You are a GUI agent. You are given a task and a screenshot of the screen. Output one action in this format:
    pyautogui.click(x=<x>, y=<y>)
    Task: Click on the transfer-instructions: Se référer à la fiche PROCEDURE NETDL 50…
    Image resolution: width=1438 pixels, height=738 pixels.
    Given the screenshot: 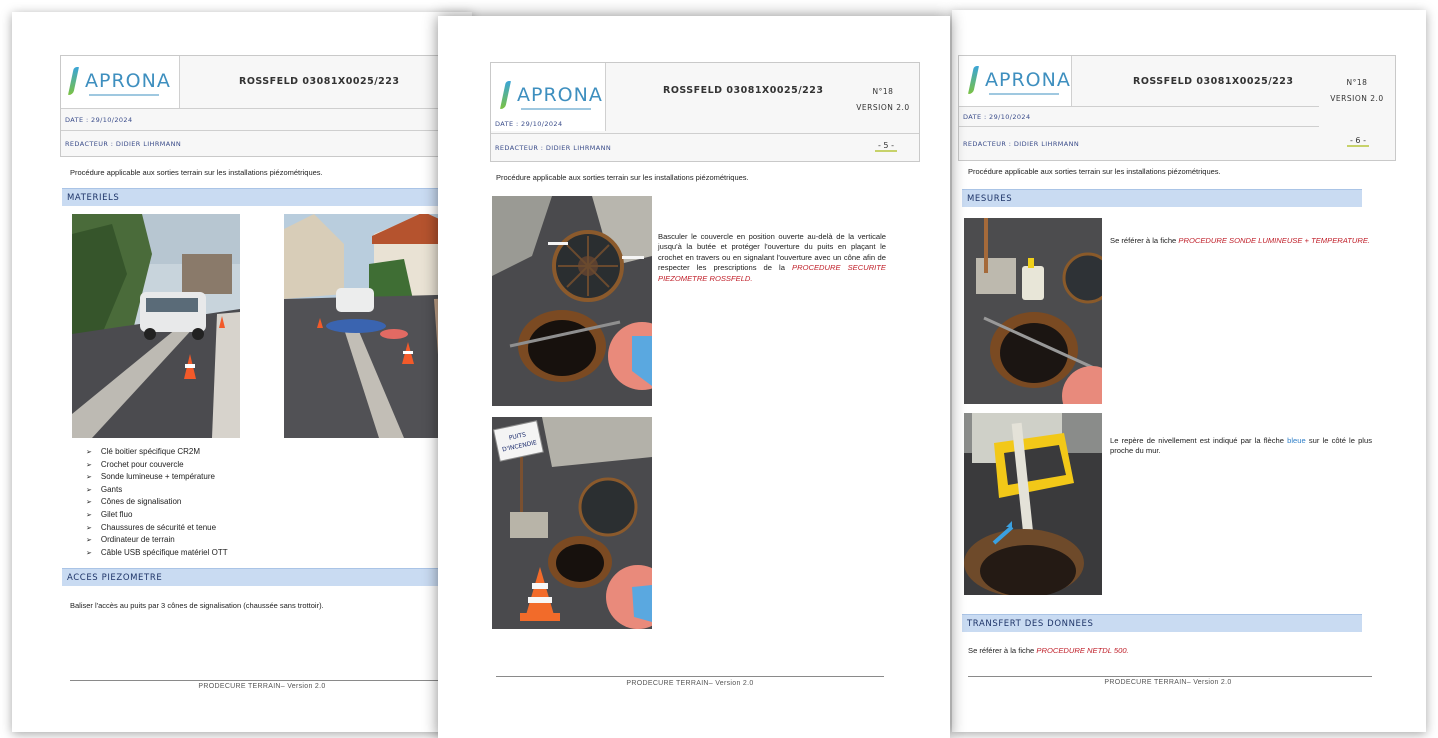 What is the action you would take?
    pyautogui.click(x=1048, y=650)
    